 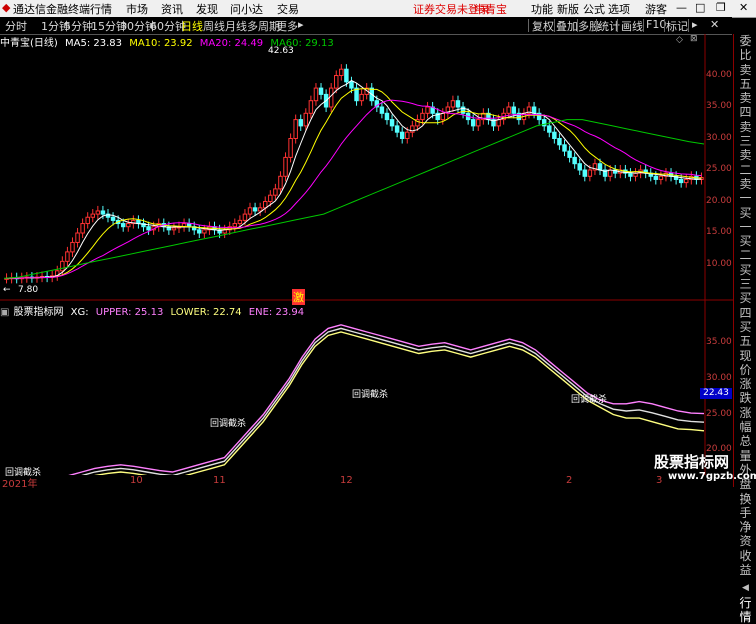 What do you see at coordinates (745, 77) in the screenshot?
I see `panel-item: 卖五` at bounding box center [745, 77].